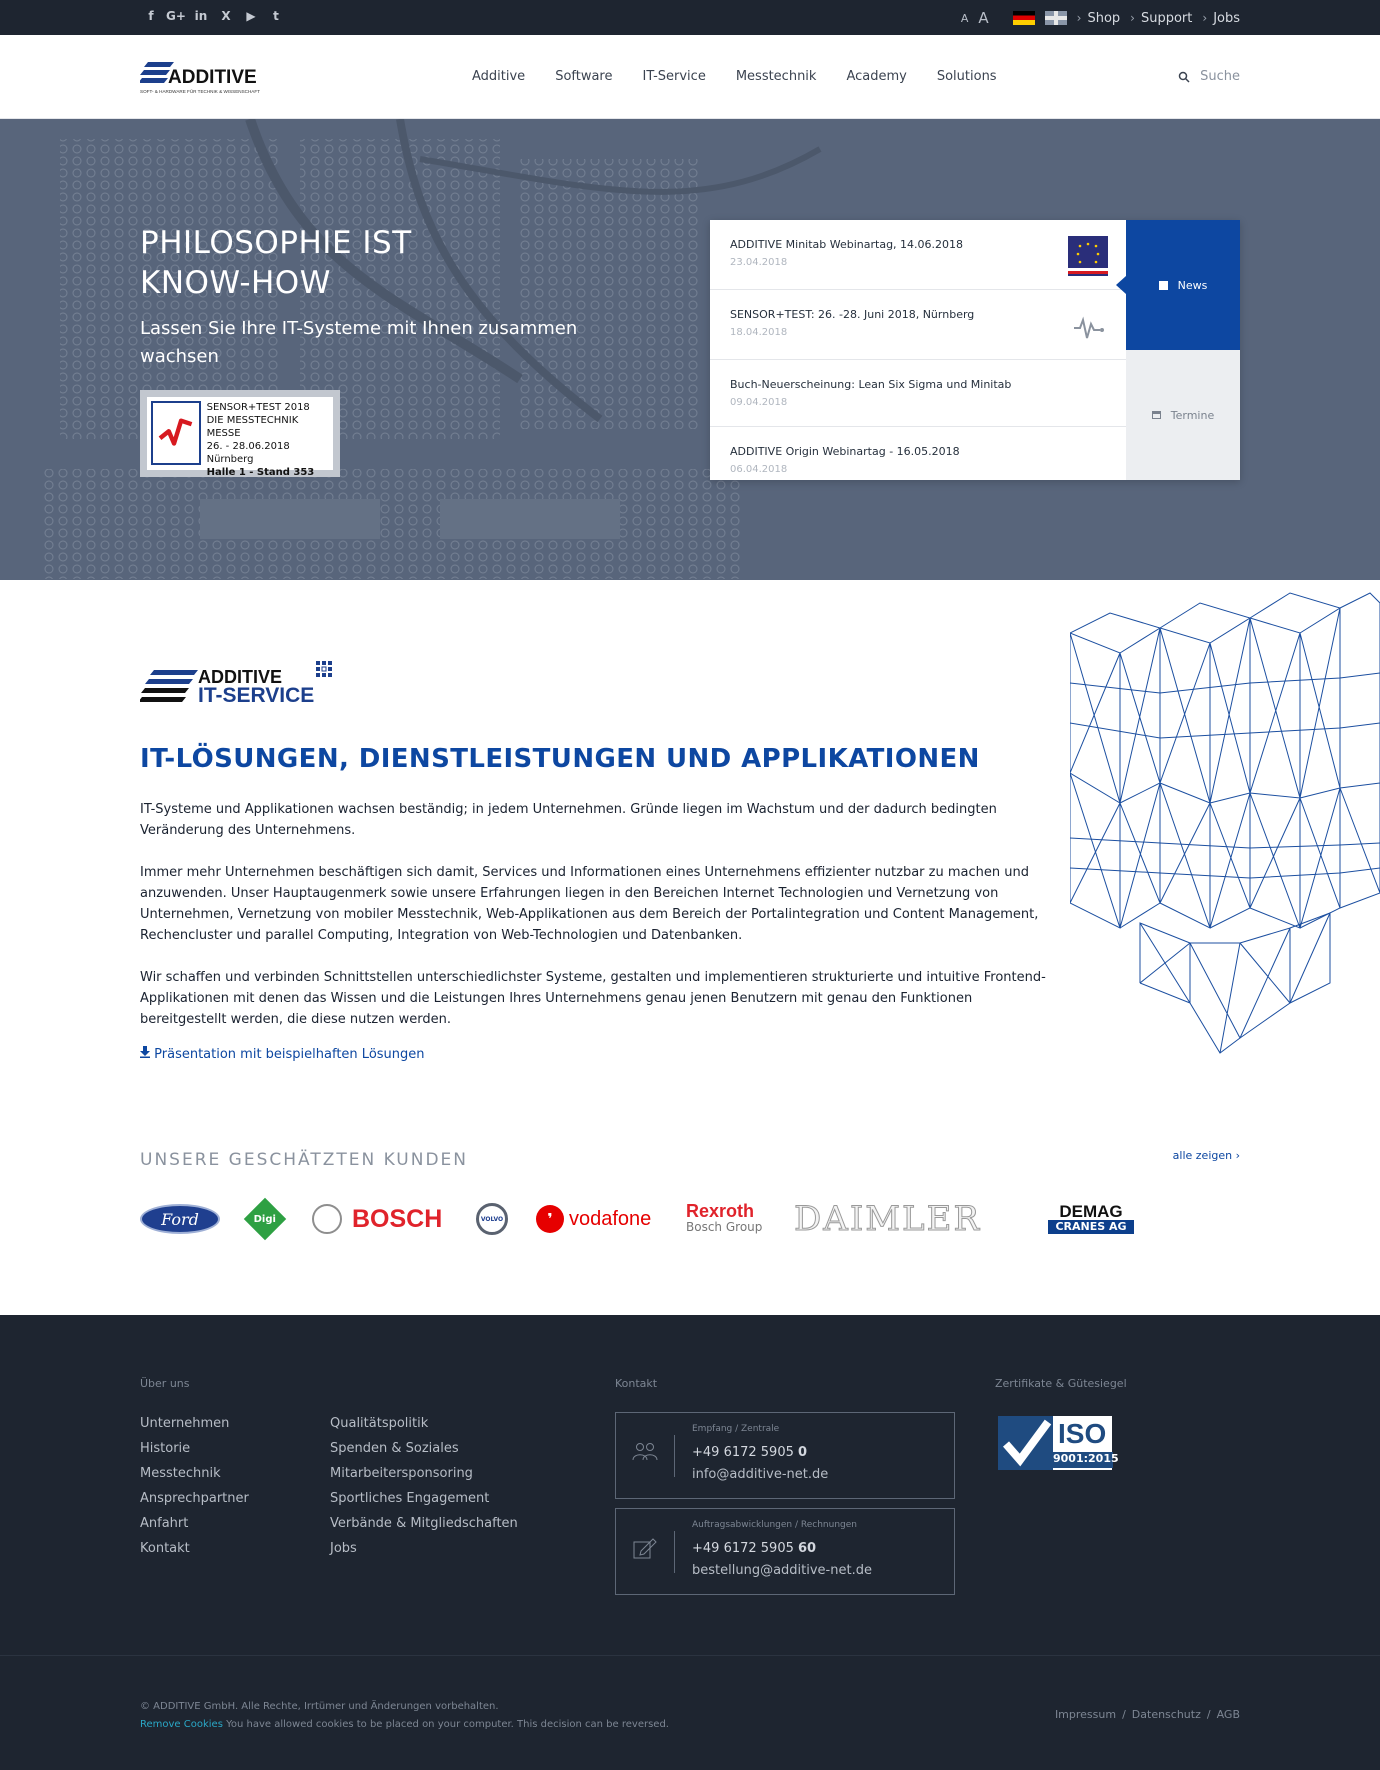  I want to click on search-input: Suche, so click(1209, 76).